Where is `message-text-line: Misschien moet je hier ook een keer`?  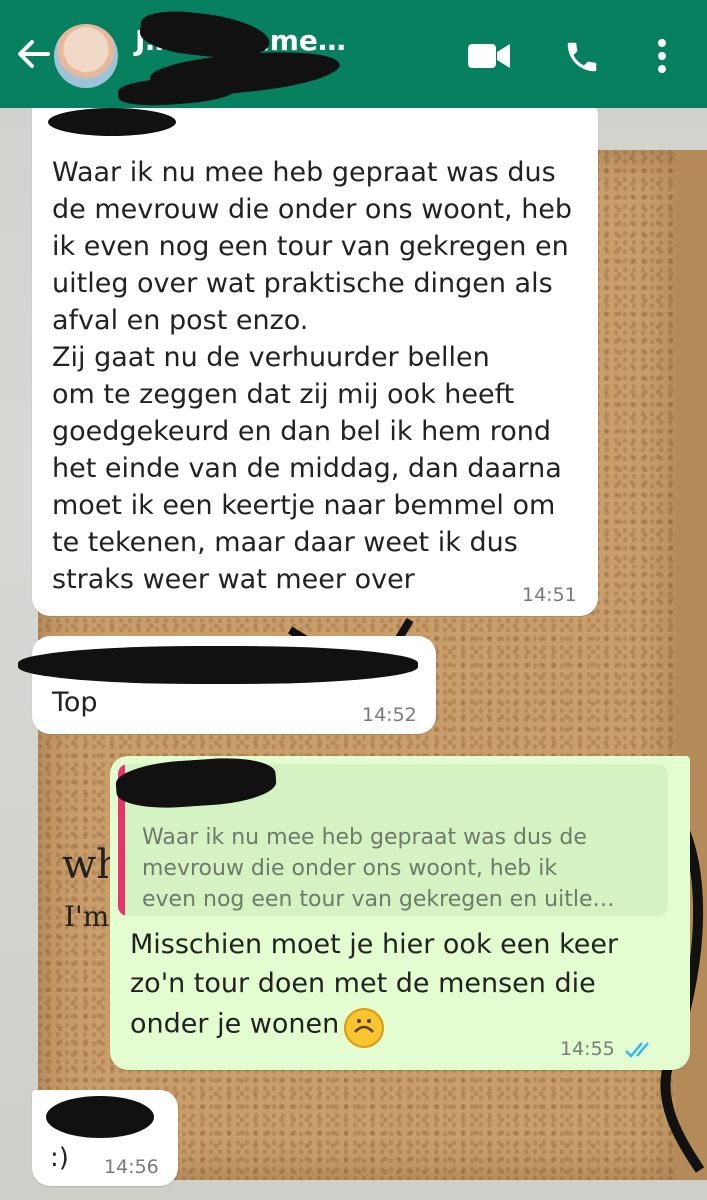 message-text-line: Misschien moet je hier ook een keer is located at coordinates (374, 944).